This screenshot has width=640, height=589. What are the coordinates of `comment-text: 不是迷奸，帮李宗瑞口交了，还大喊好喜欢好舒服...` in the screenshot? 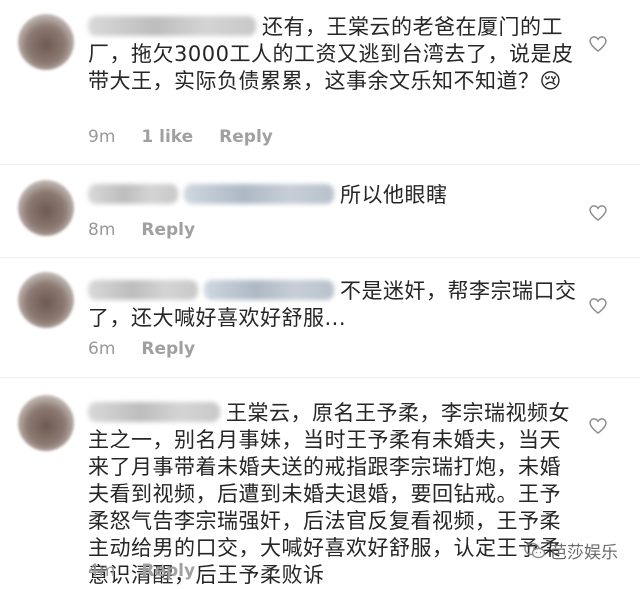 It's located at (333, 305).